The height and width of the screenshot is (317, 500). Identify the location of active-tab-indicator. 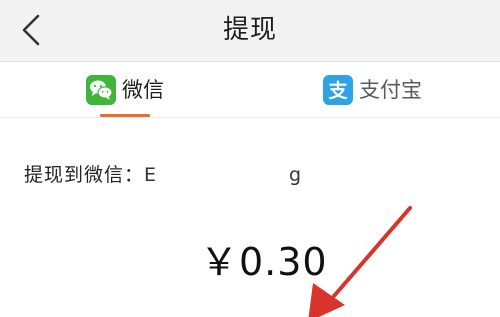
(125, 115).